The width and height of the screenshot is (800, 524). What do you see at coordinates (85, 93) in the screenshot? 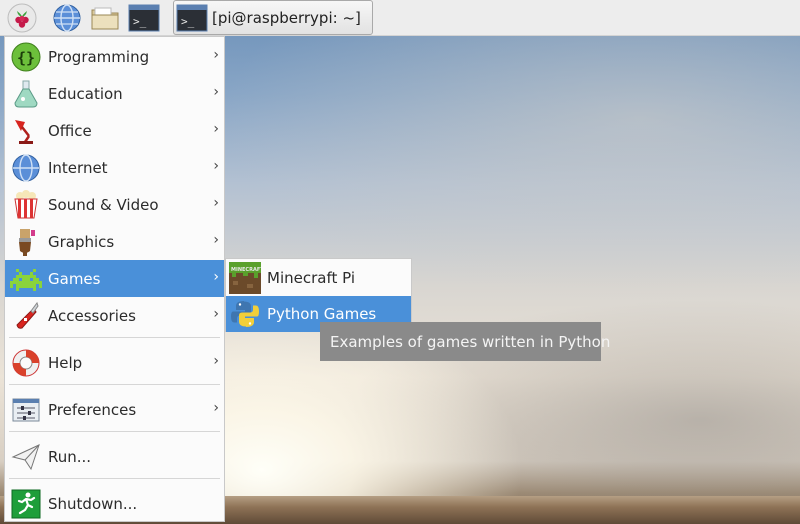
I see `menu-item-label: Education` at bounding box center [85, 93].